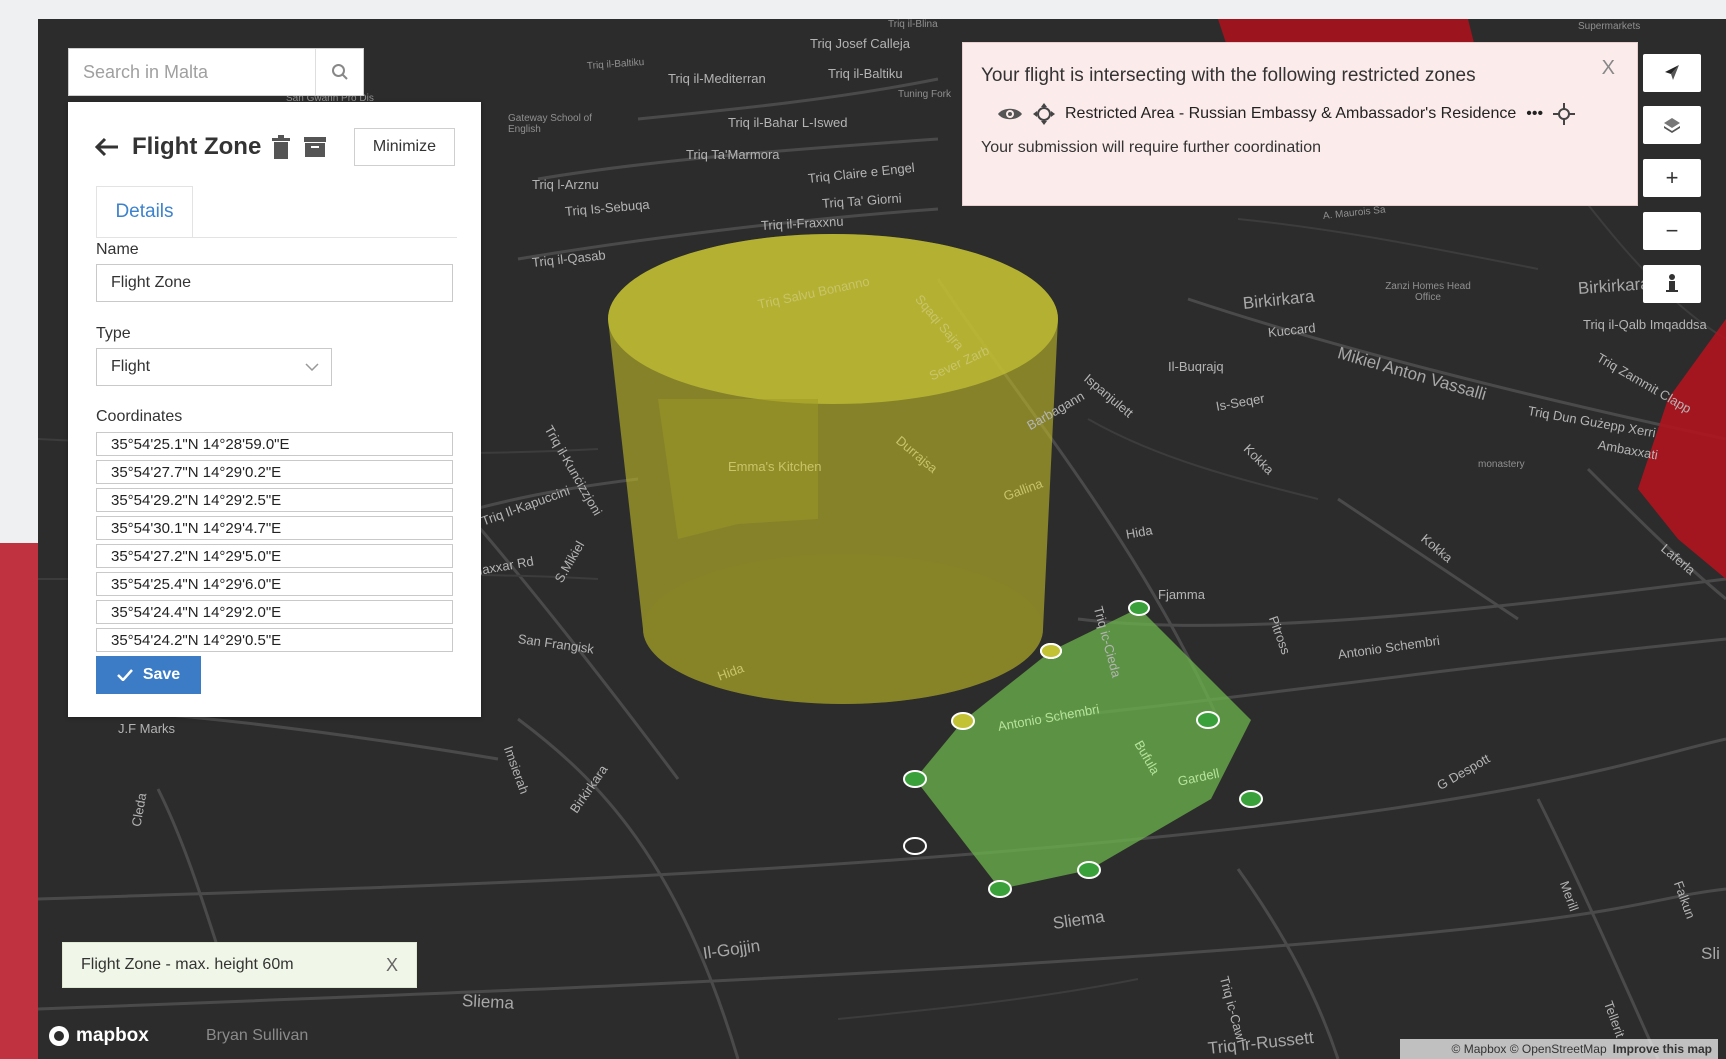  I want to click on coordinate-field: 35°54'25.1"N 14°28'59.0"E, so click(274, 444).